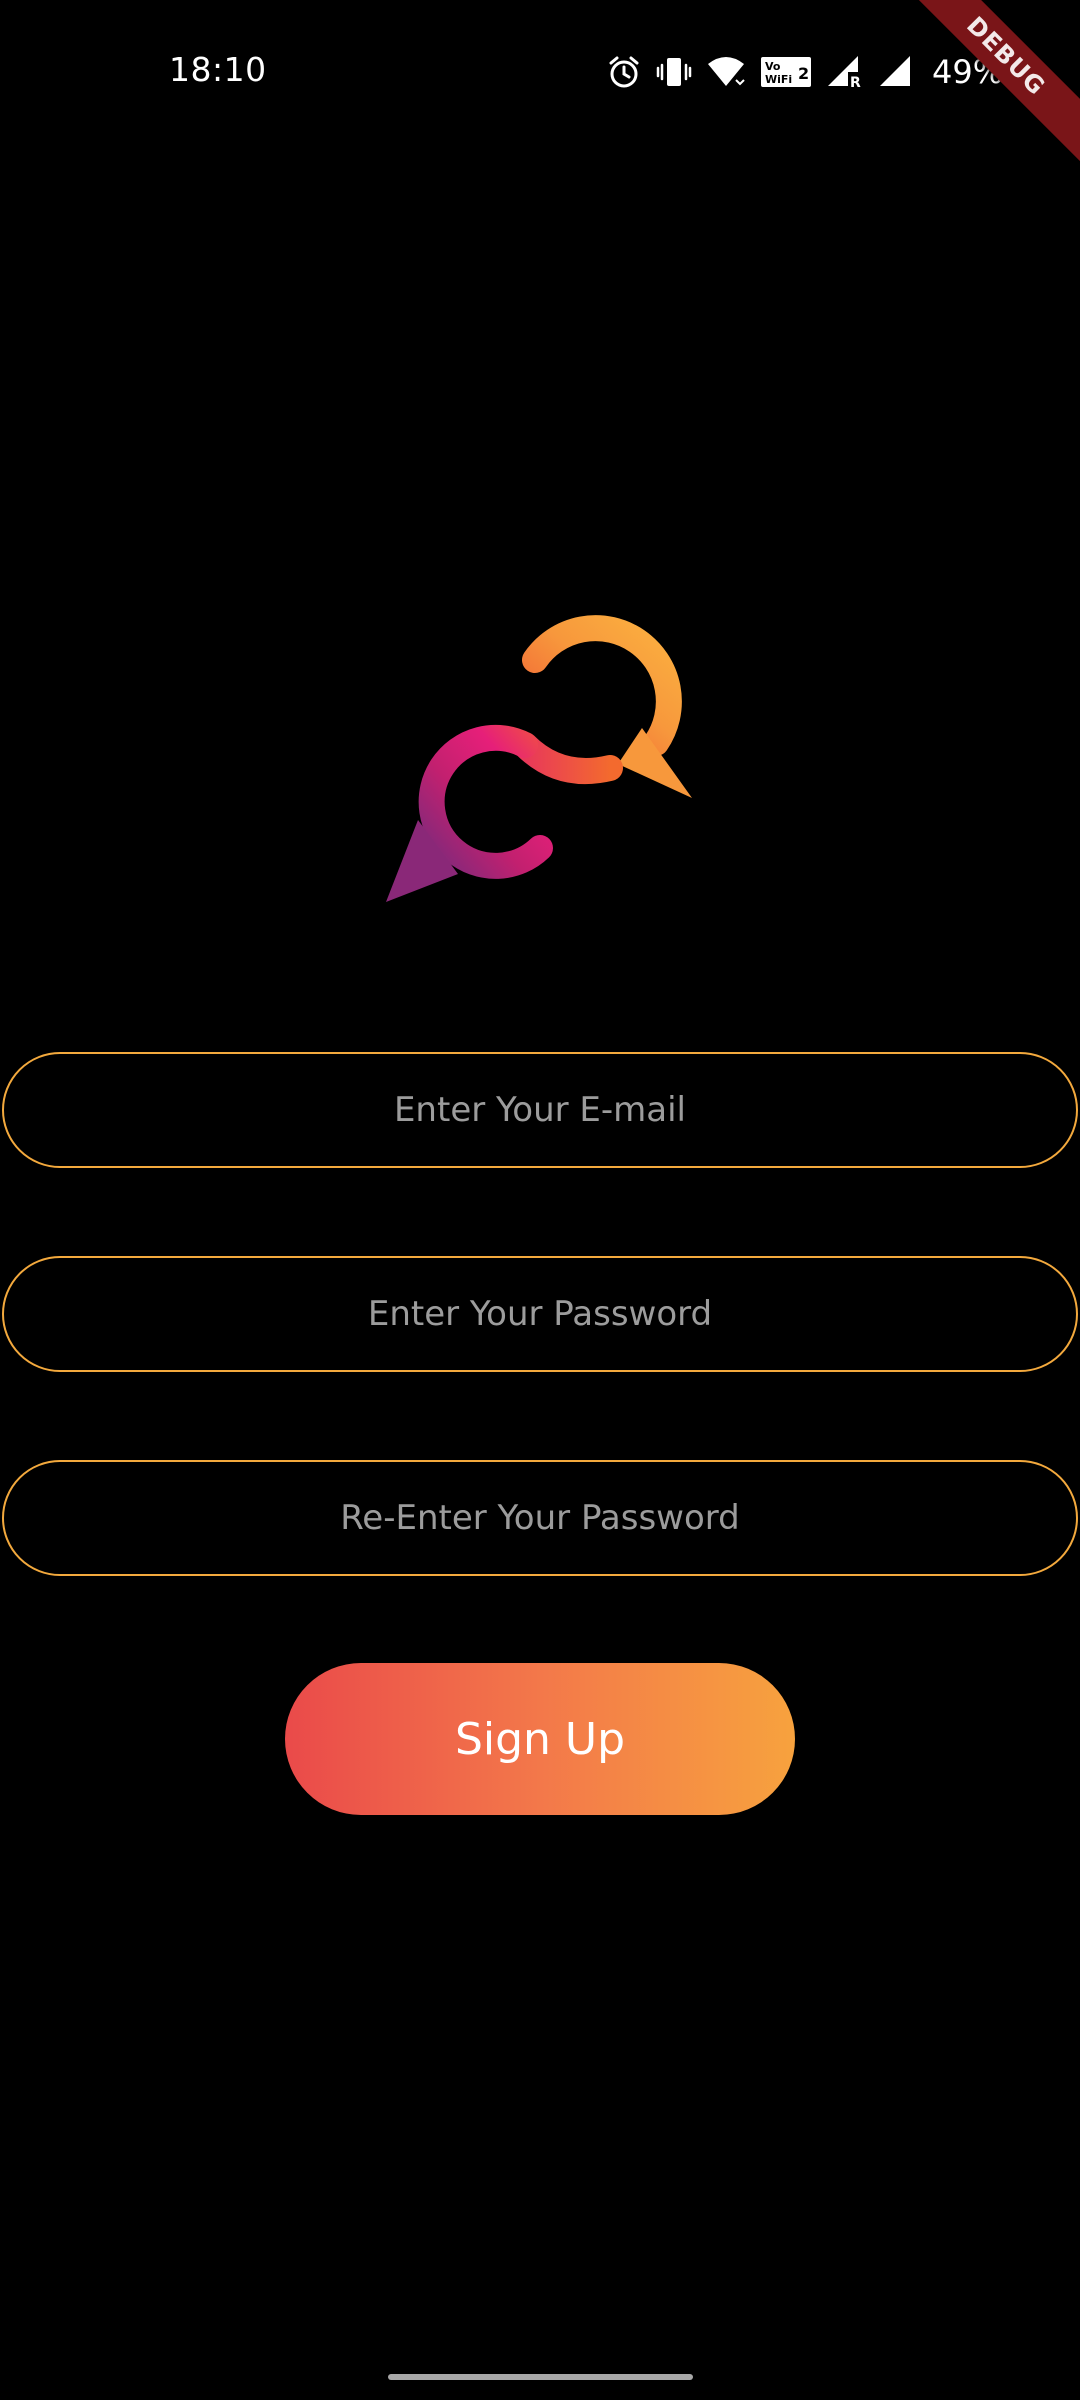  I want to click on sign-up-button-label: Sign Up, so click(540, 1739).